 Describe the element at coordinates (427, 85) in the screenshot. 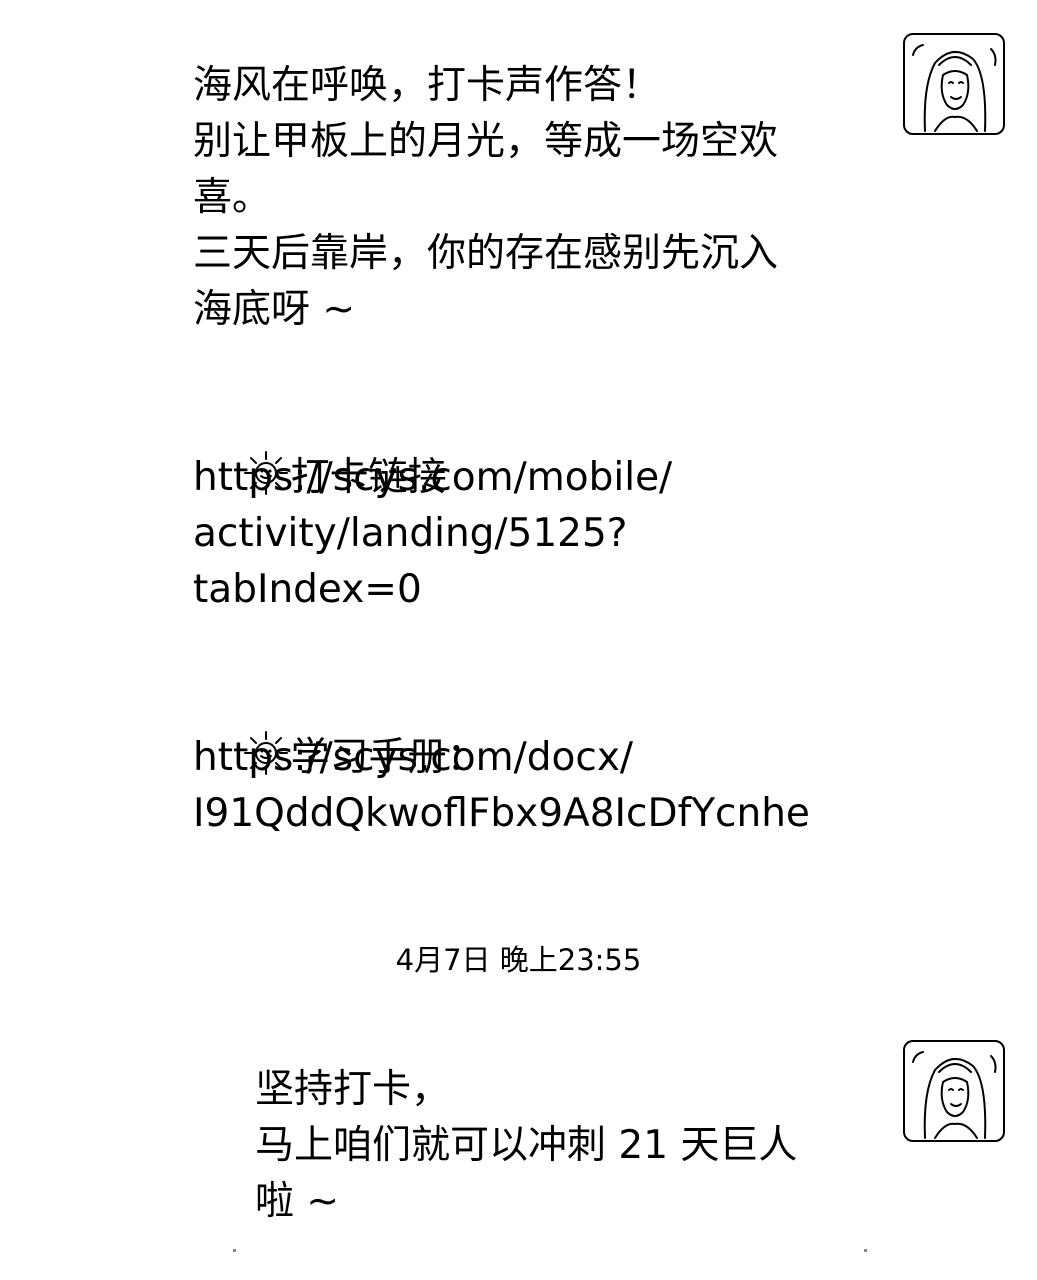

I see `message-line: 海风在呼唤，打卡声作答！` at that location.